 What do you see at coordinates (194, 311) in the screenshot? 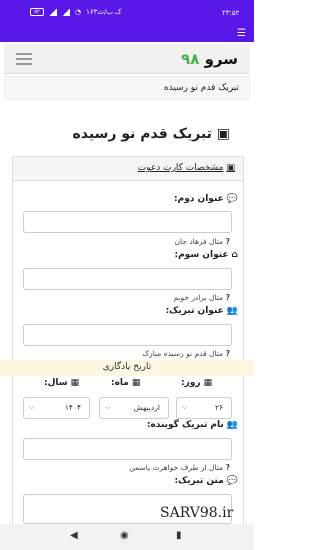
I see `congrats-title-label-text: عنوان تبریک:` at bounding box center [194, 311].